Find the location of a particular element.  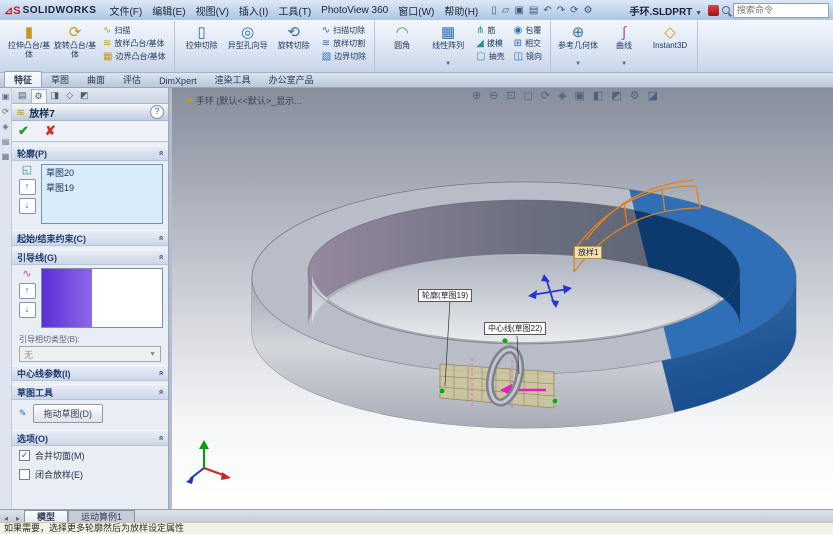

options-section-header: 选项(O) » is located at coordinates (90, 438).